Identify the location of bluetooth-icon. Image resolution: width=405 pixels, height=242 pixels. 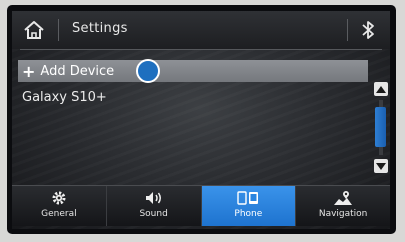
(368, 30).